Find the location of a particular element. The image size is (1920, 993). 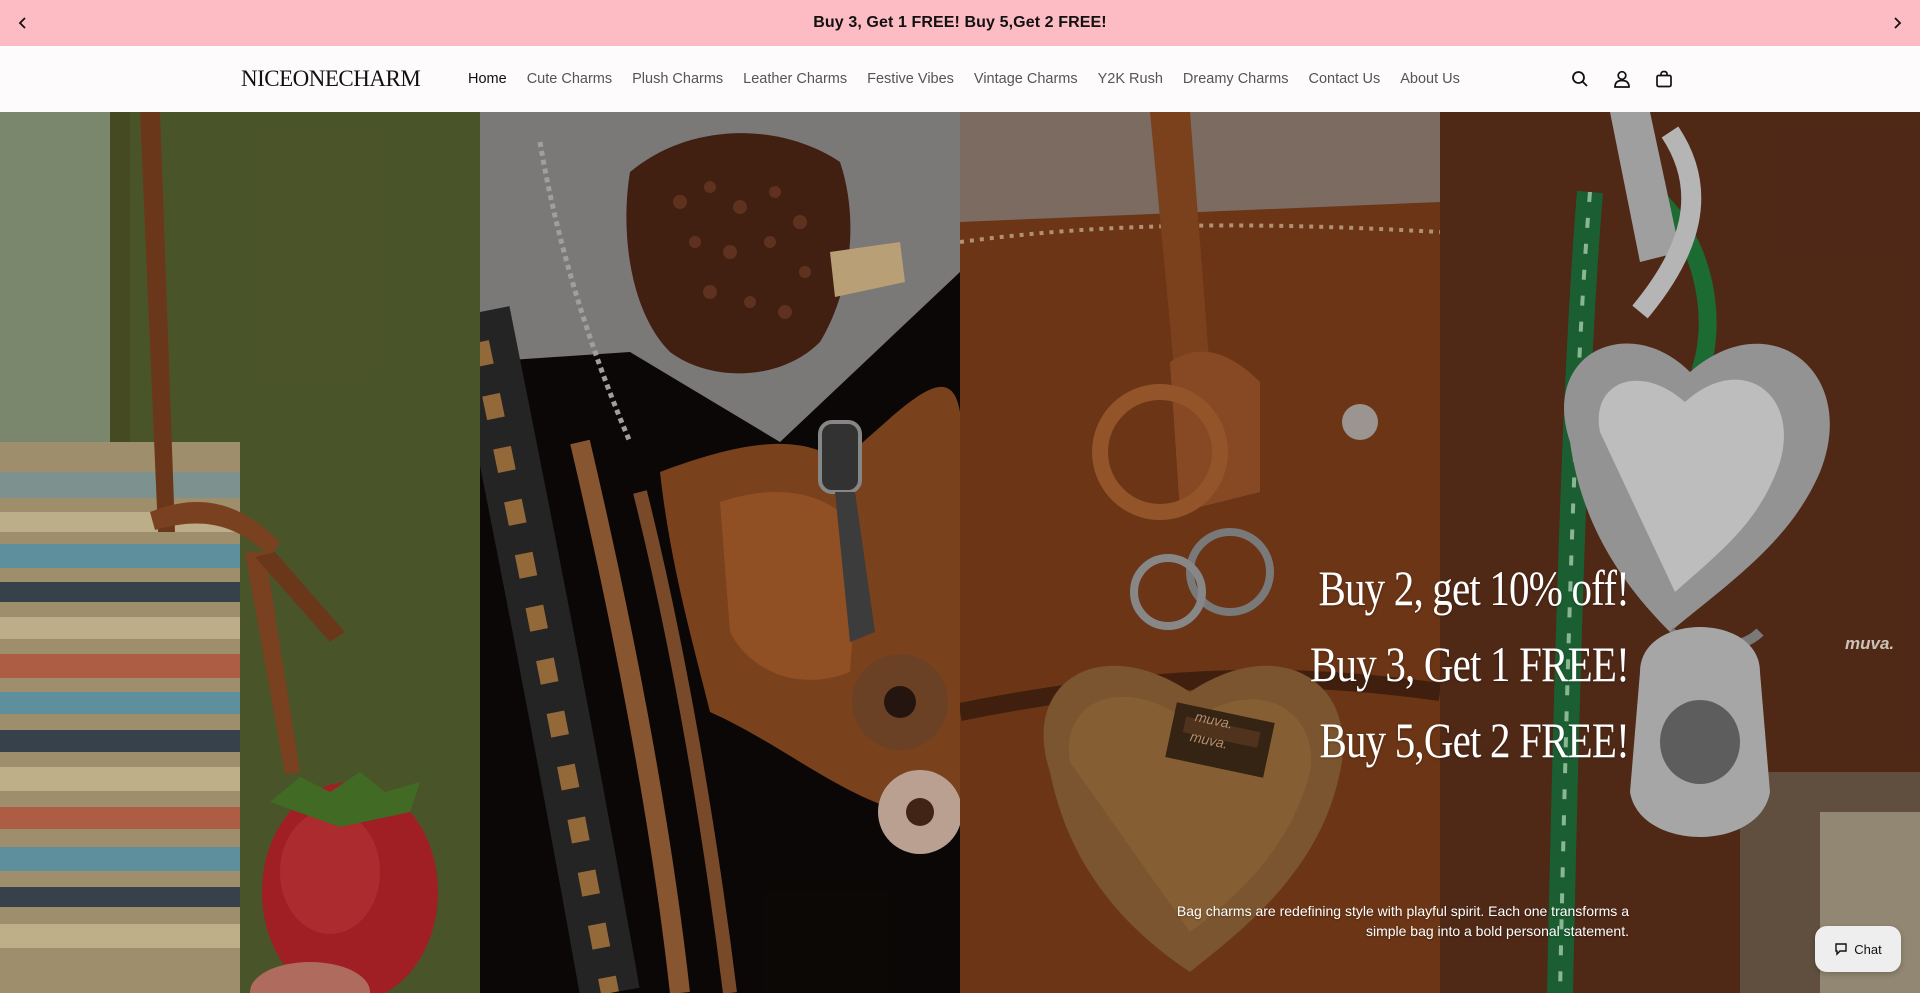

chat-button: Chat is located at coordinates (1858, 949).